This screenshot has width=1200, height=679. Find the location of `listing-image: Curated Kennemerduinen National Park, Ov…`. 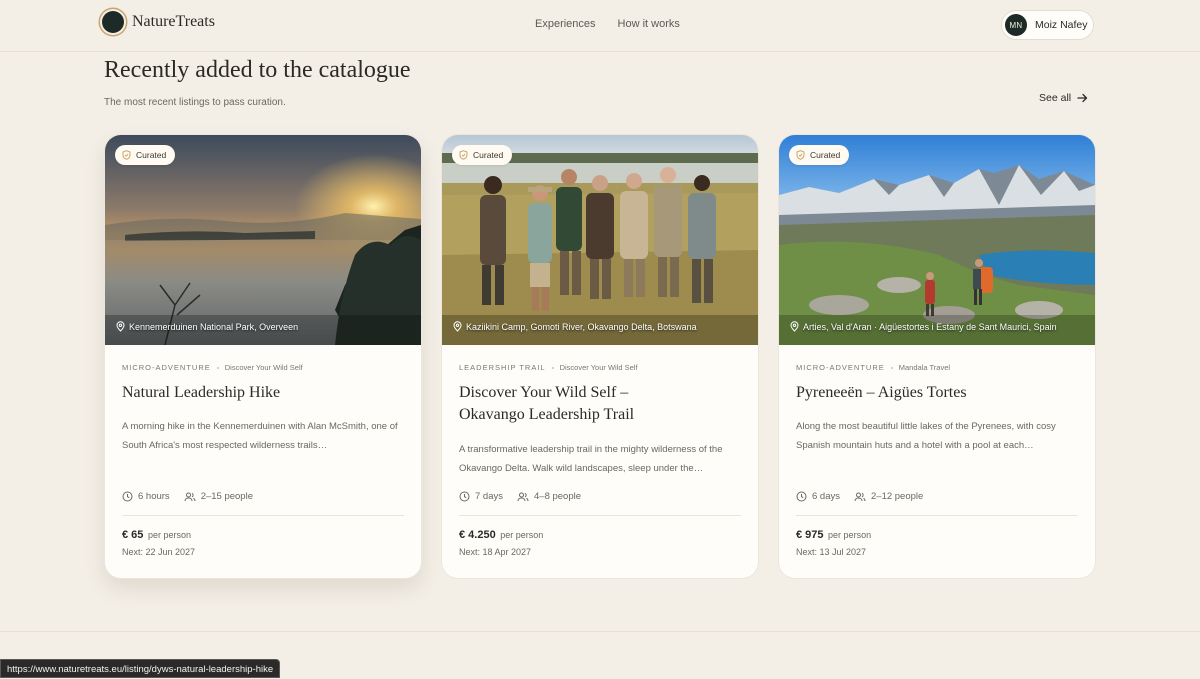

listing-image: Curated Kennemerduinen National Park, Ov… is located at coordinates (263, 240).